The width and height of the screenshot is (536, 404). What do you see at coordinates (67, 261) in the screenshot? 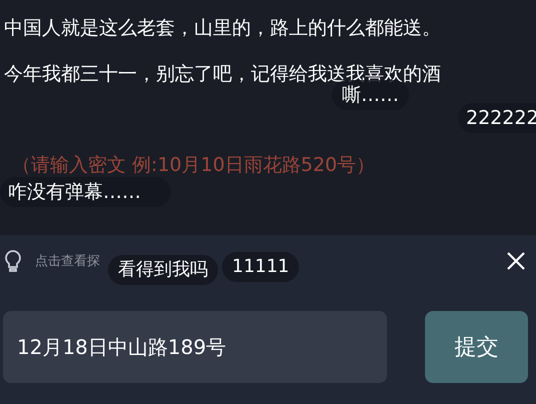
I see `clue-link: 点击查看探` at bounding box center [67, 261].